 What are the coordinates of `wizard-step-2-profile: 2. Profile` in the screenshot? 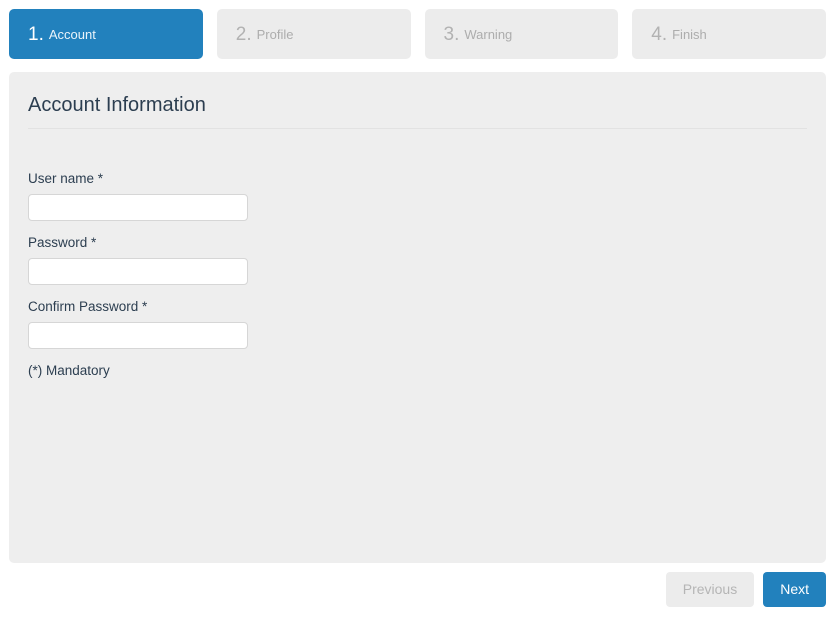 It's located at (313, 34).